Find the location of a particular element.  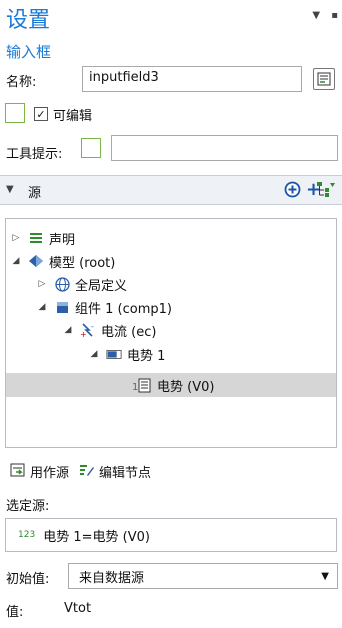

list-icon is located at coordinates (36, 238).